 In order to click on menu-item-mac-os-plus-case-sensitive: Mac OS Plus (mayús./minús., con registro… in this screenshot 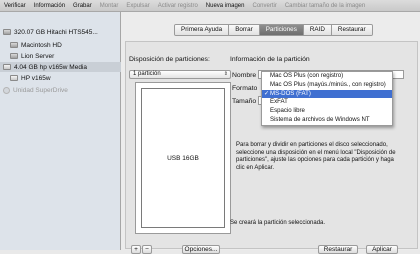, I will do `click(327, 85)`.